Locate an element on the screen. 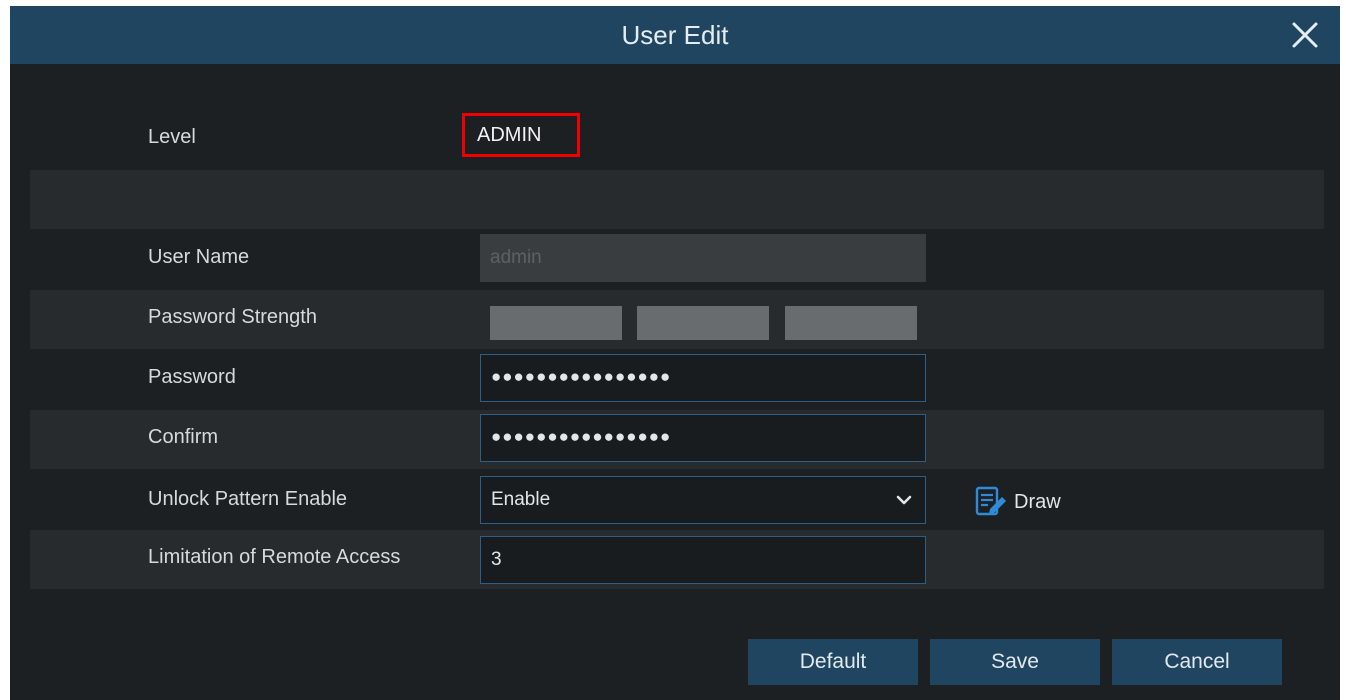 The height and width of the screenshot is (700, 1346). draw-label: Draw is located at coordinates (1037, 501).